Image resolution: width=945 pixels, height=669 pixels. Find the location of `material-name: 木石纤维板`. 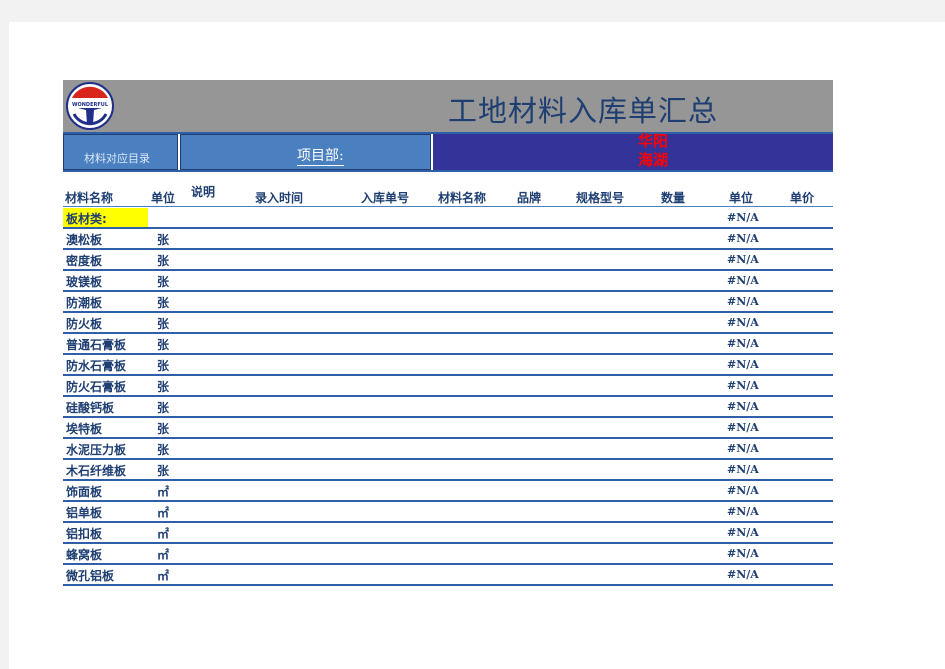

material-name: 木石纤维板 is located at coordinates (96, 471).